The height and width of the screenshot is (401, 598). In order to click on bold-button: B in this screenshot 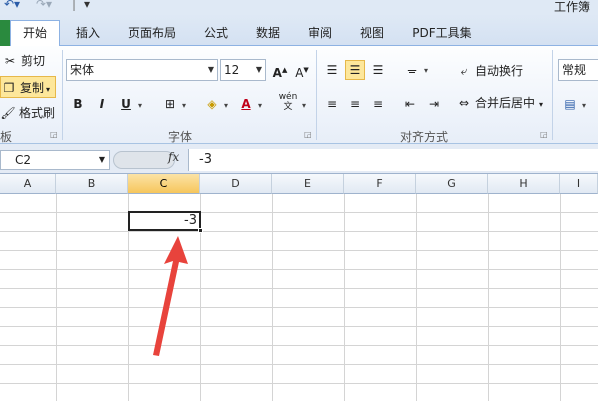, I will do `click(78, 104)`.